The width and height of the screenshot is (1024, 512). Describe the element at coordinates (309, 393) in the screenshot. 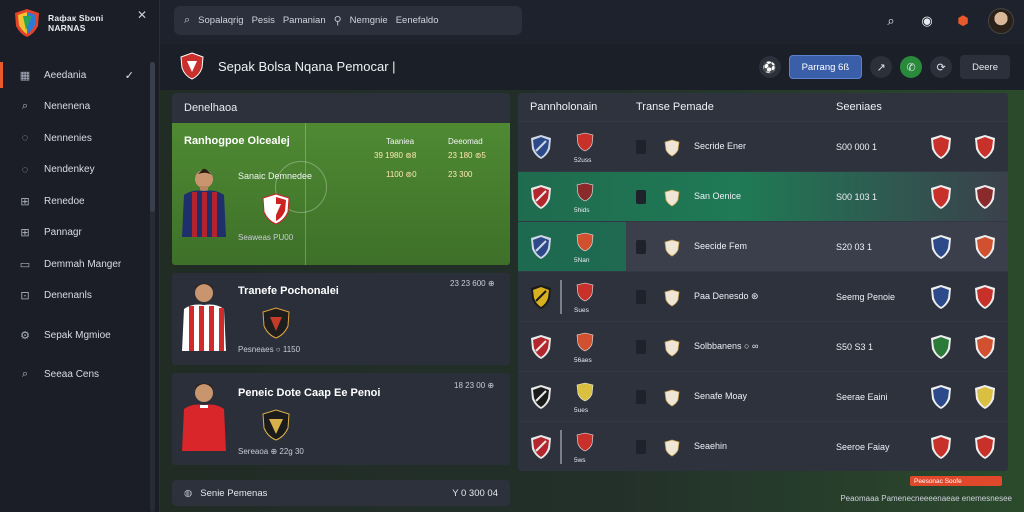

I see `card-title: Peneic Dote Caap Ee Penoi` at that location.